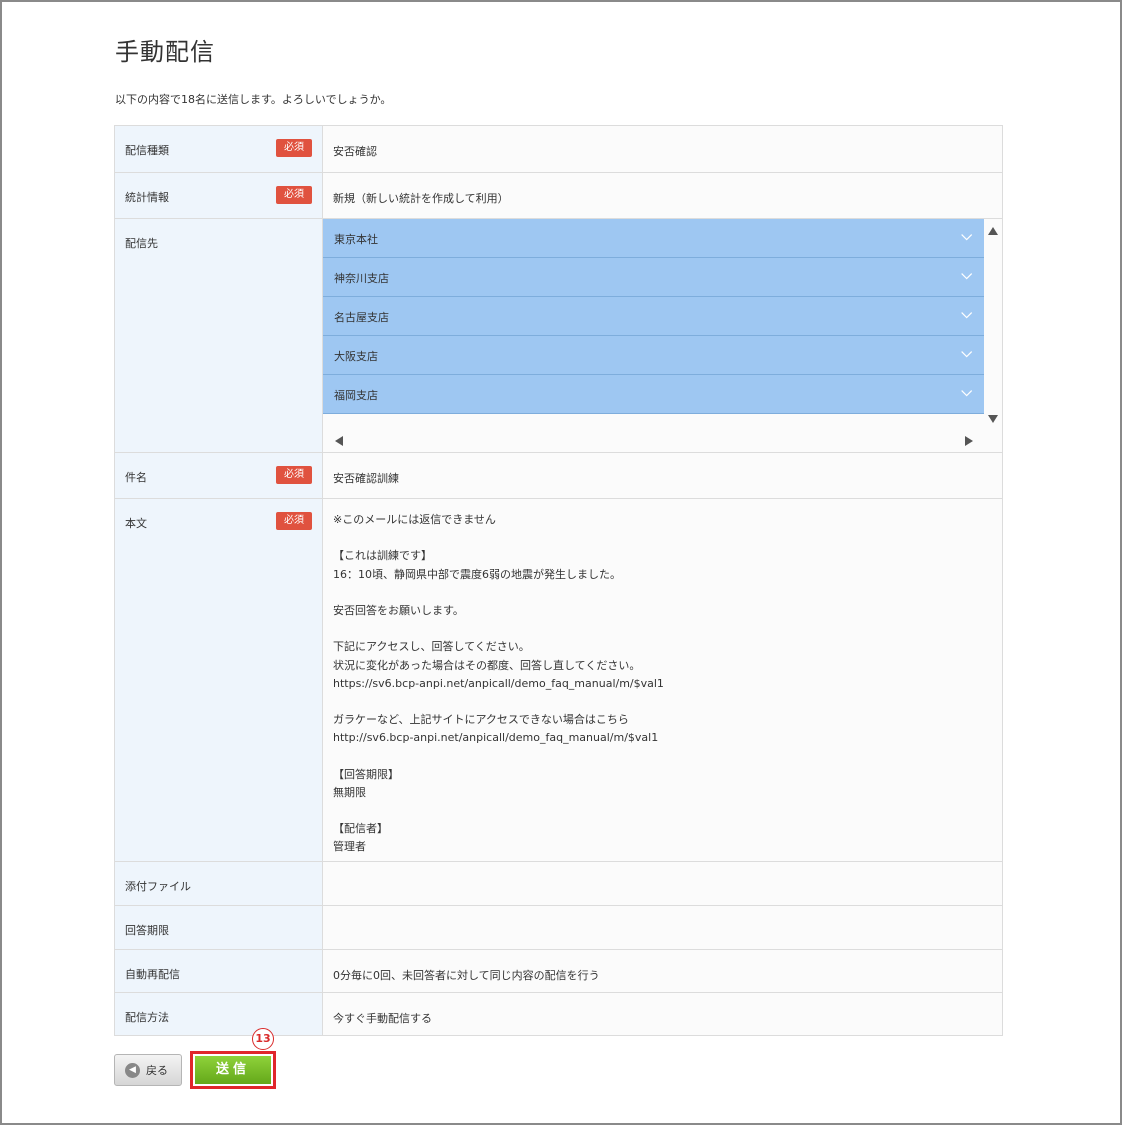  What do you see at coordinates (218, 475) in the screenshot?
I see `label-subject: 件名 必須` at bounding box center [218, 475].